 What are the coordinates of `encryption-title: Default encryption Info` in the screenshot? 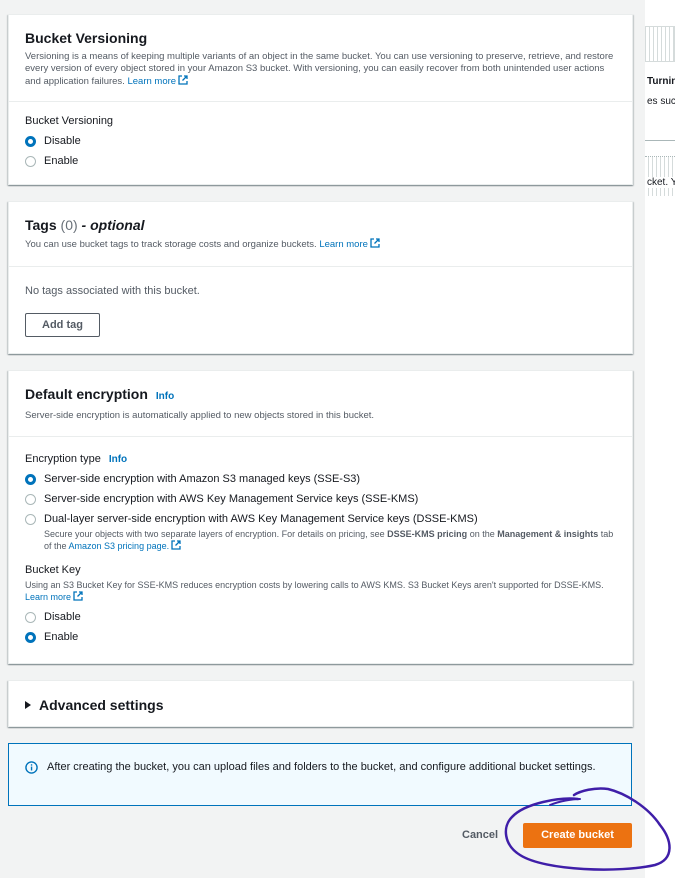 It's located at (100, 394).